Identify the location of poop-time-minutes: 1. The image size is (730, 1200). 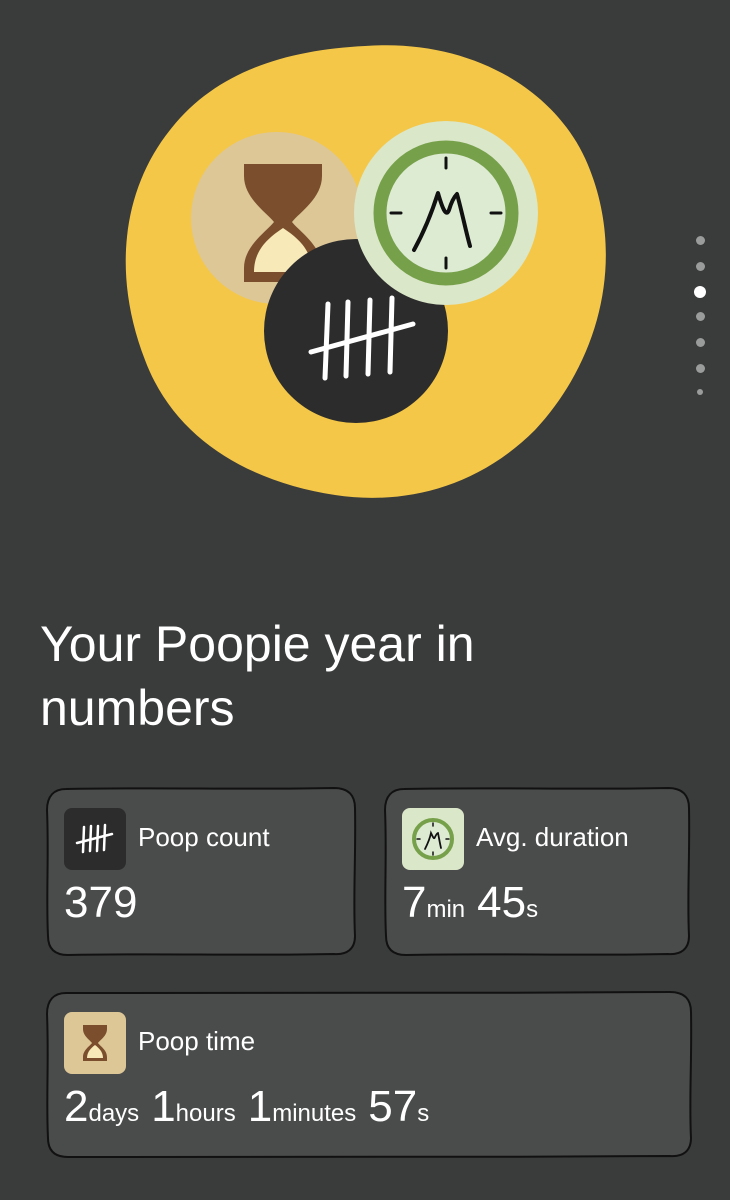
(260, 1106).